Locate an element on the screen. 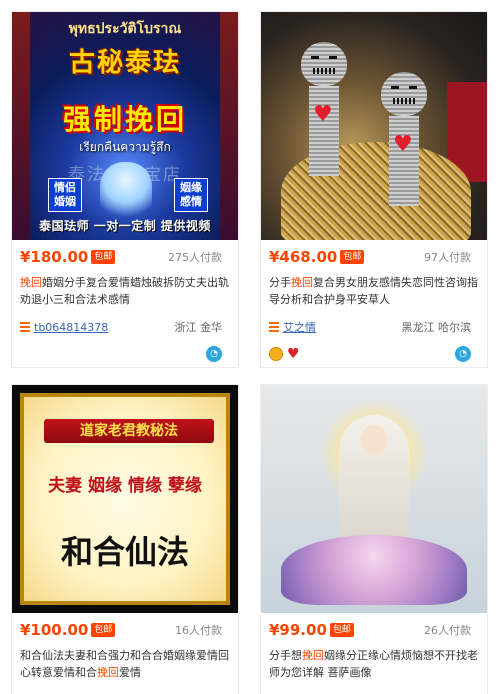 The width and height of the screenshot is (500, 694). title-text: 分手想 is located at coordinates (285, 655).